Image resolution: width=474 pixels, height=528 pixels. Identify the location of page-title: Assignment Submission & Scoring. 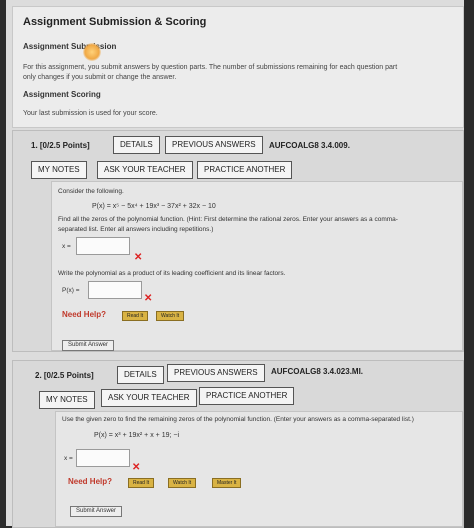
(115, 22).